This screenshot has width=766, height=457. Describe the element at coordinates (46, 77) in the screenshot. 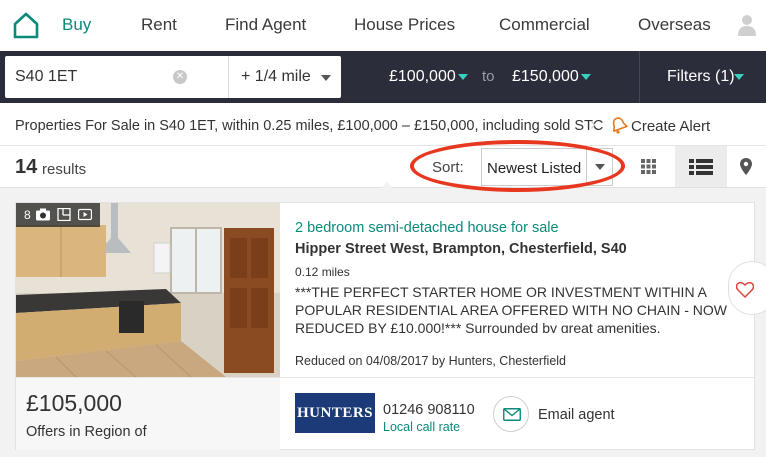

I see `location-input: S40 1ET` at that location.